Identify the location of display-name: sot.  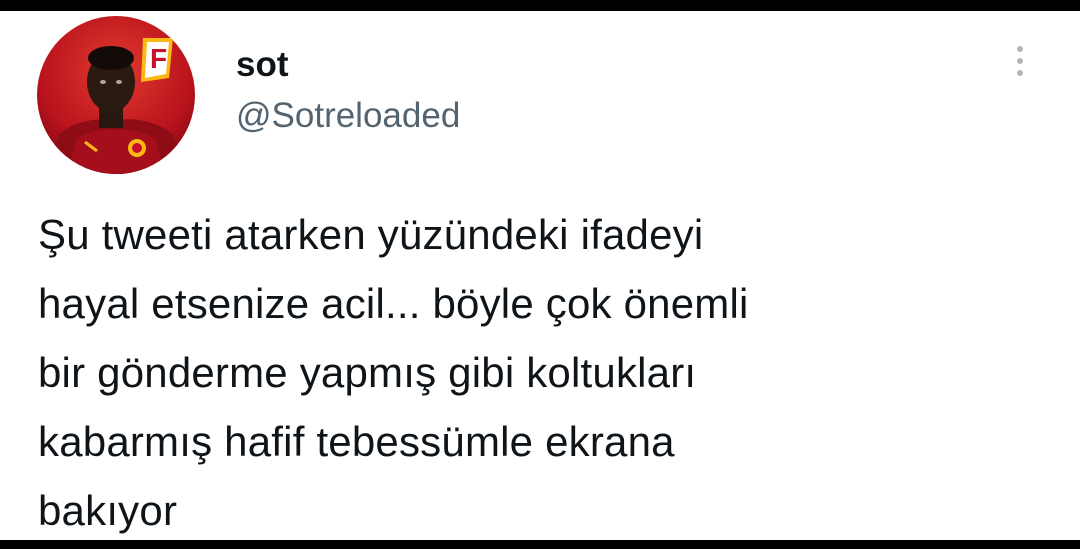
(262, 65).